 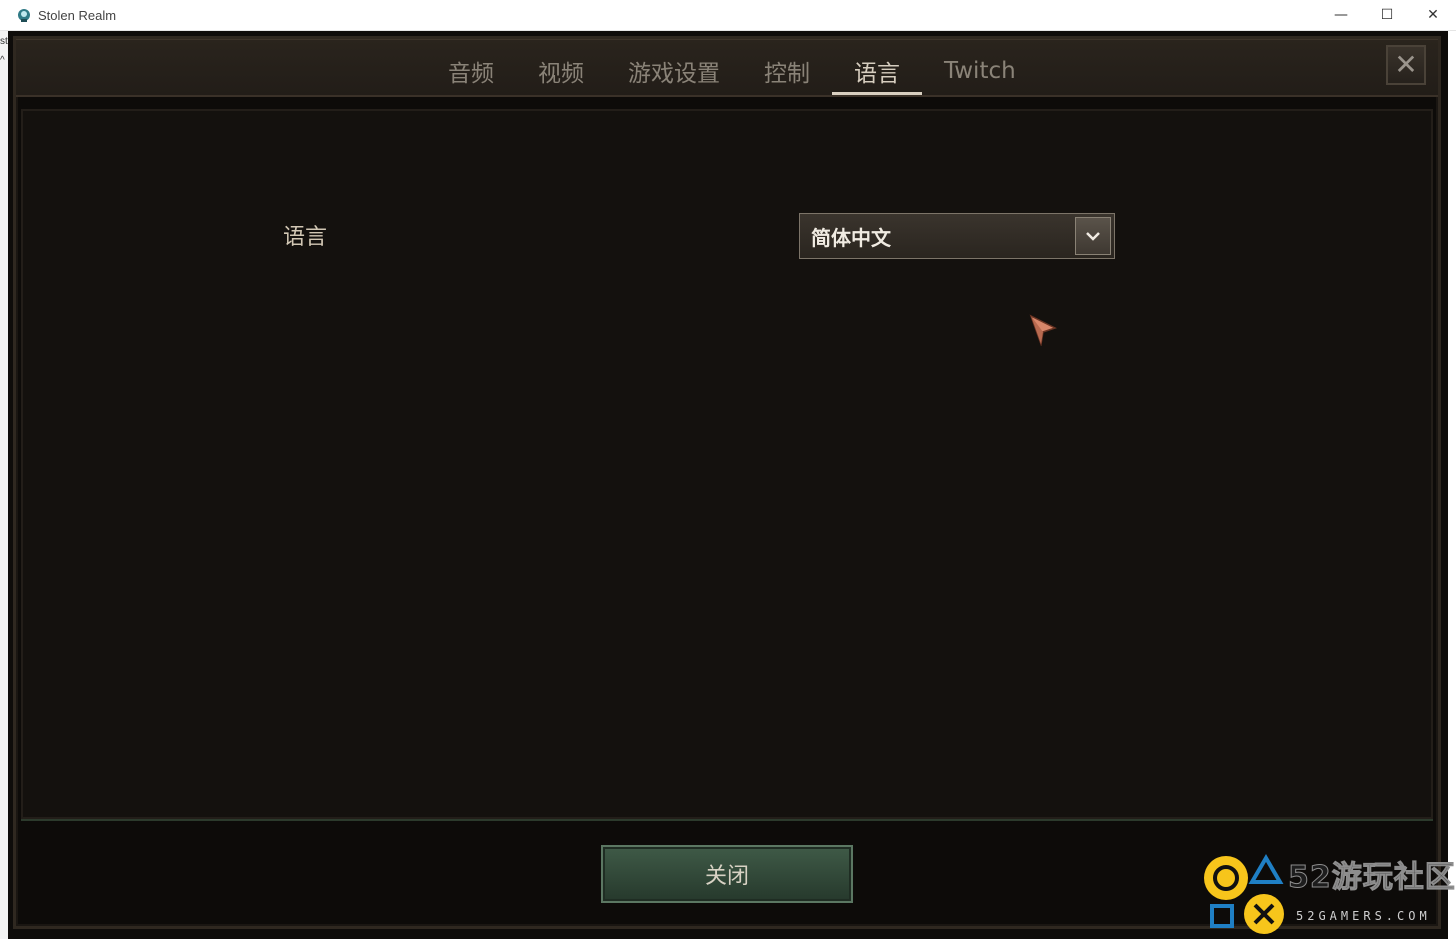 What do you see at coordinates (1372, 878) in the screenshot?
I see `watermark-brand: 52游玩社区` at bounding box center [1372, 878].